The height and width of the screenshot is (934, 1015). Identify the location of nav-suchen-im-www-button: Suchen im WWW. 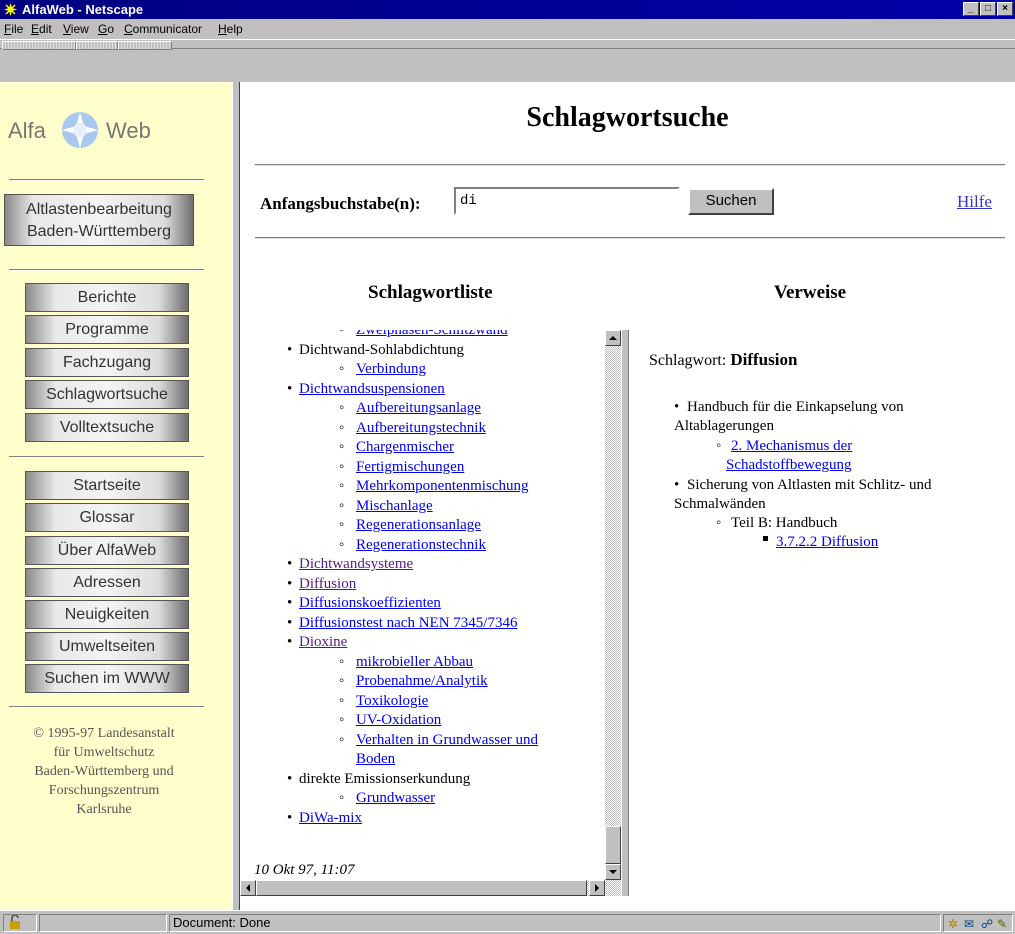
(107, 678).